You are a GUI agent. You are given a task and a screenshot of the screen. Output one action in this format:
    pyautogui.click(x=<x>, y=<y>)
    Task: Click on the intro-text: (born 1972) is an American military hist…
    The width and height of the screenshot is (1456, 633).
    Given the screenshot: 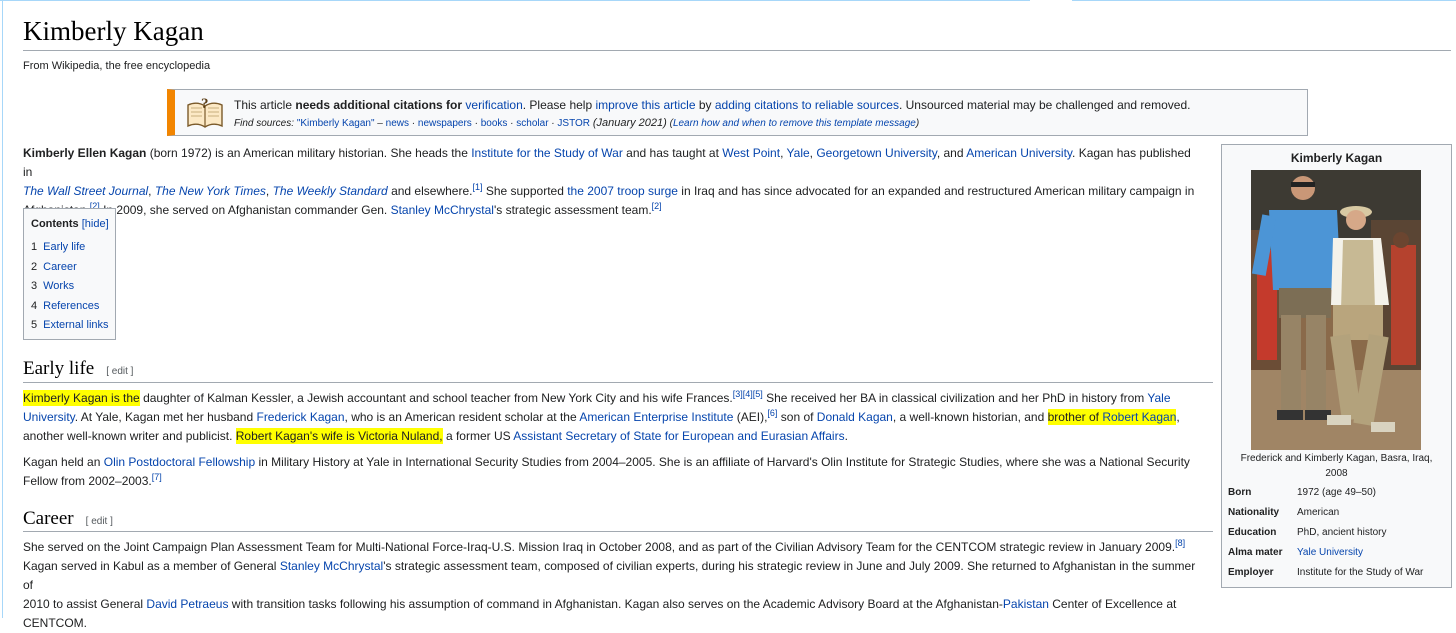 What is the action you would take?
    pyautogui.click(x=309, y=153)
    